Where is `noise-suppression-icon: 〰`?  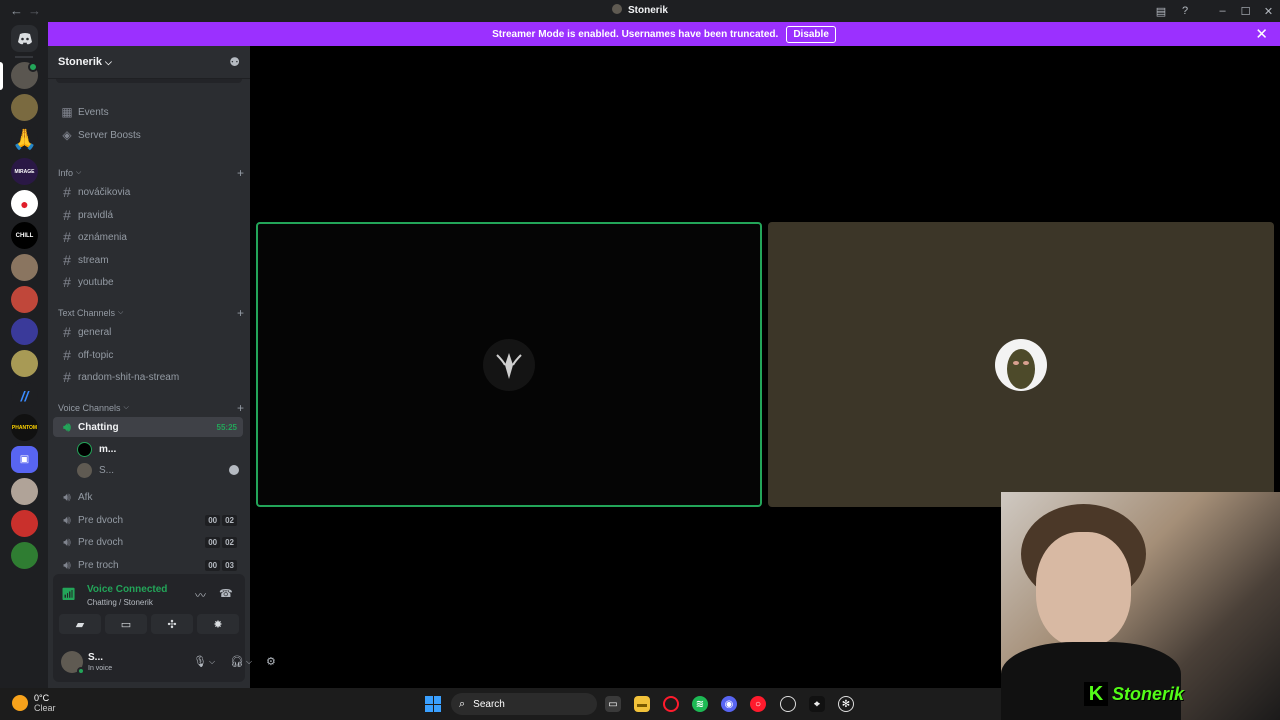 noise-suppression-icon: 〰 is located at coordinates (200, 595).